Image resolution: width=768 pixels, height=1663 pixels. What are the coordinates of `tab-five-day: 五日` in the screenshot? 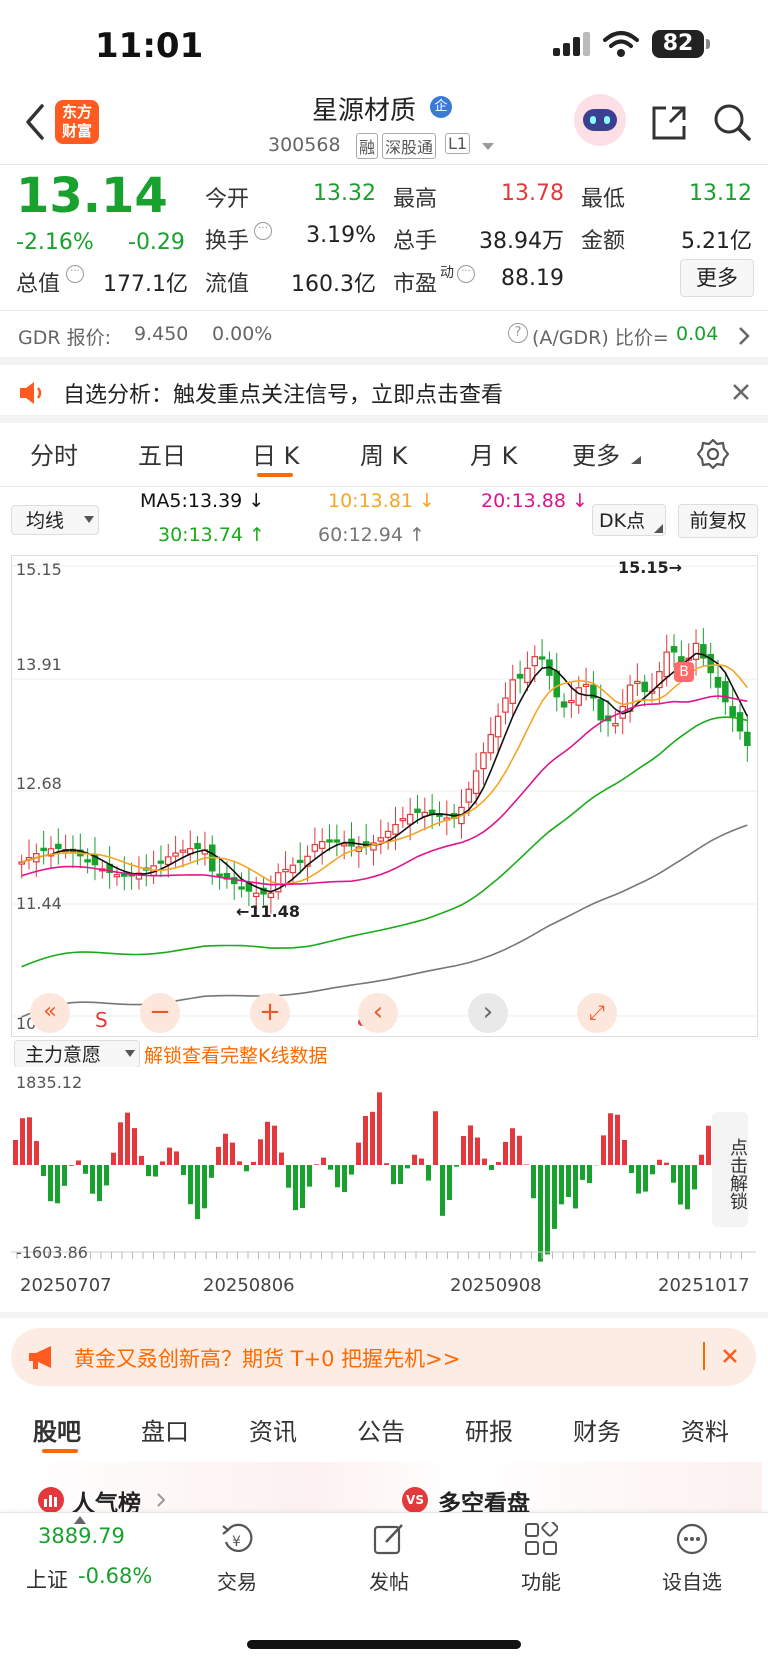 It's located at (162, 453).